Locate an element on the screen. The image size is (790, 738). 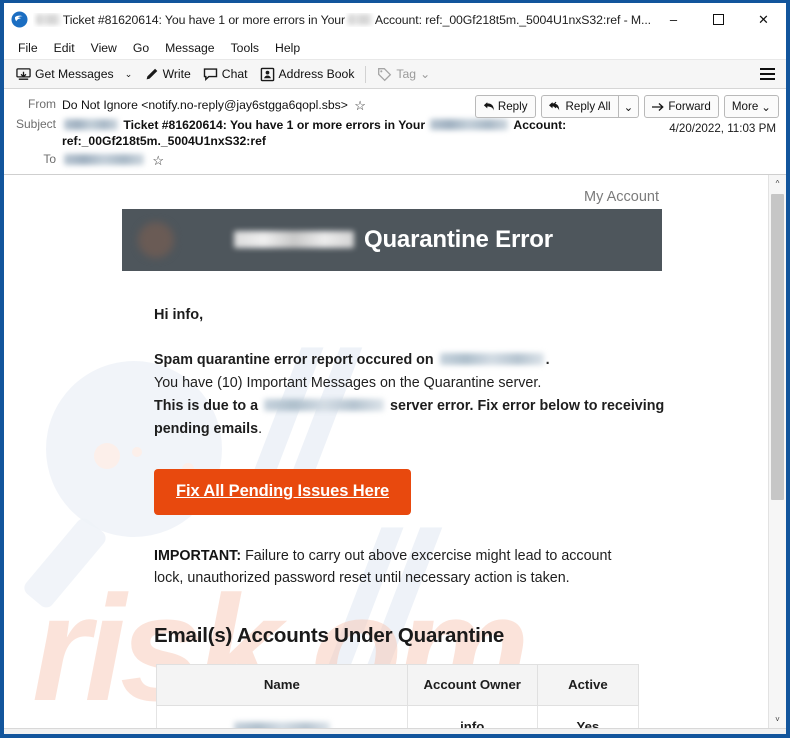
tag-button: Tag ⌄ is located at coordinates (403, 74).